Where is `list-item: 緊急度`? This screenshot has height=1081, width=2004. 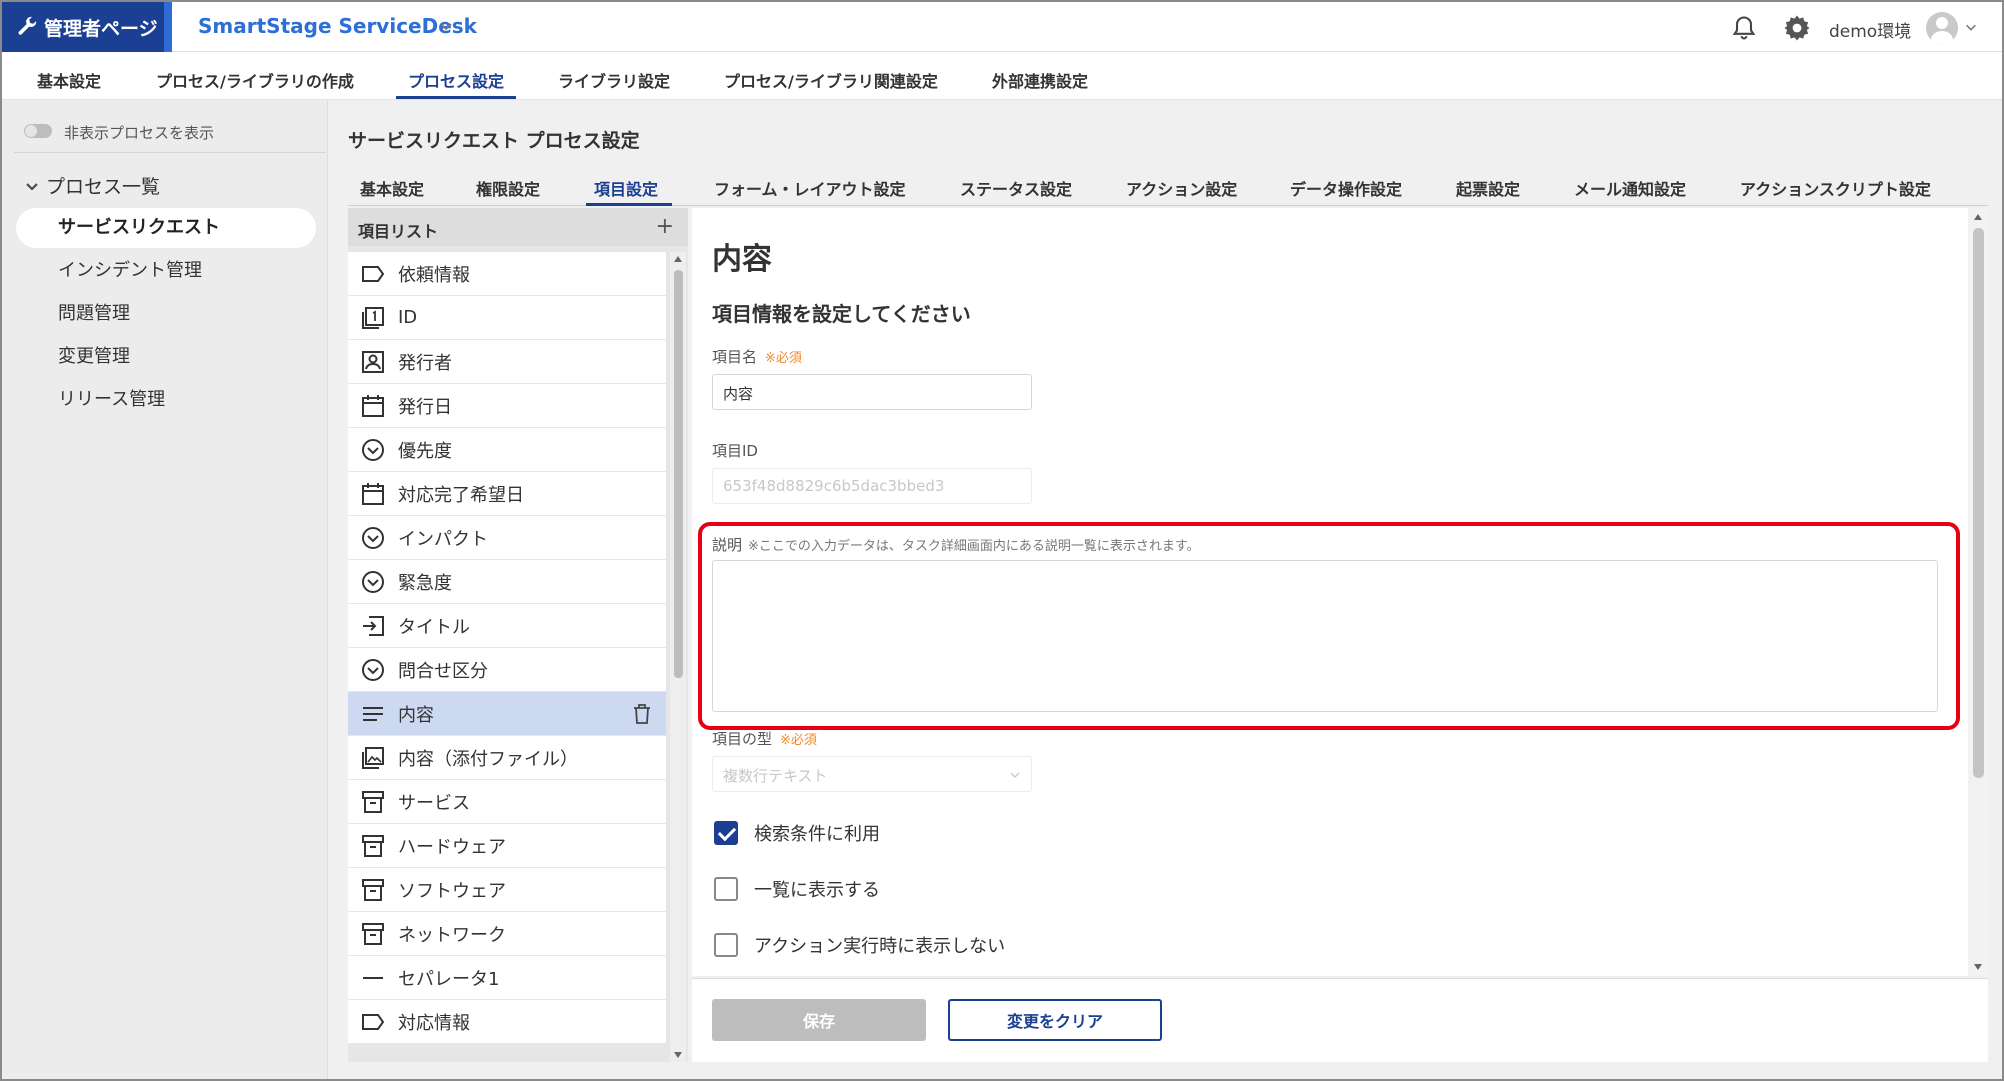 list-item: 緊急度 is located at coordinates (507, 581).